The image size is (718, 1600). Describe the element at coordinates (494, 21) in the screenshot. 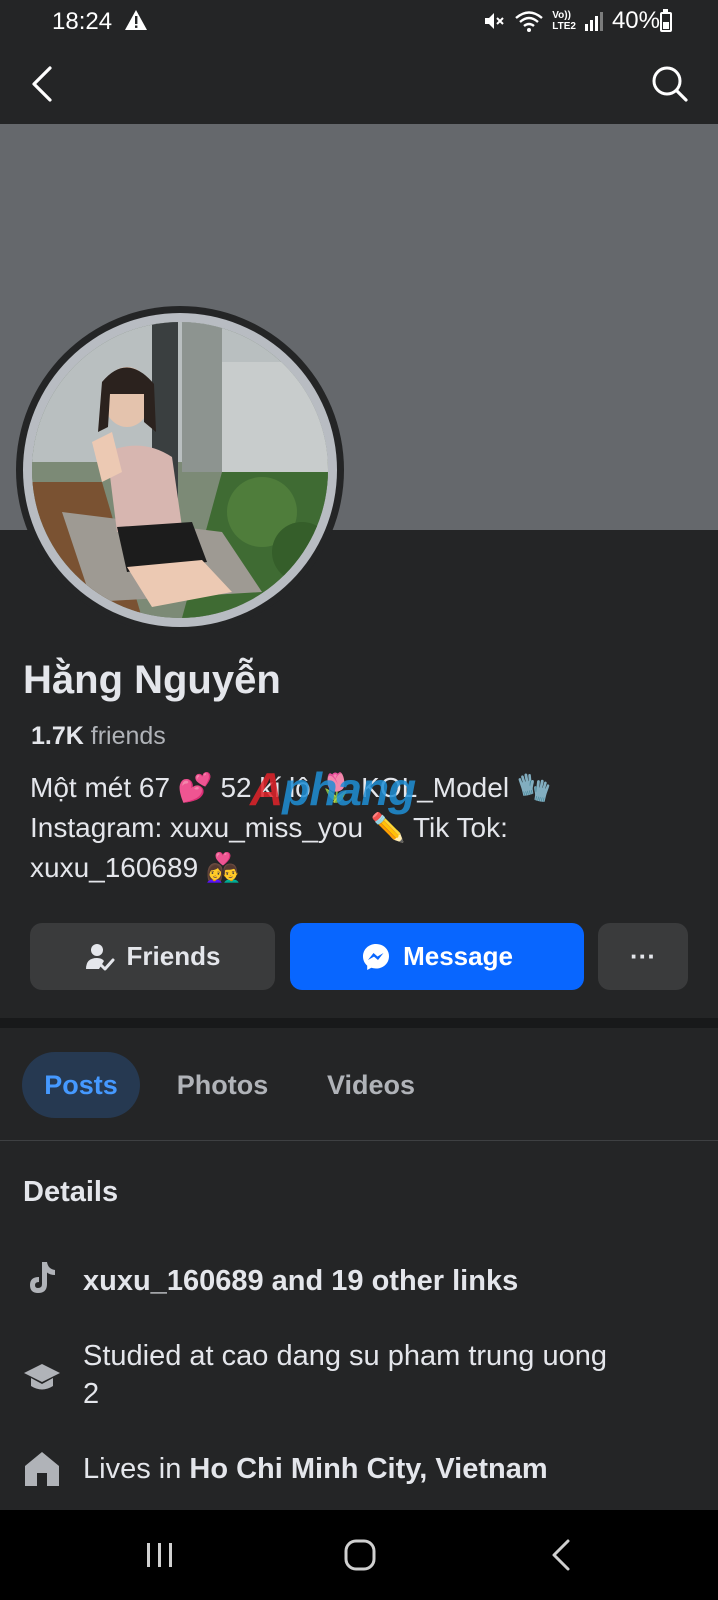

I see `mute-icon` at that location.